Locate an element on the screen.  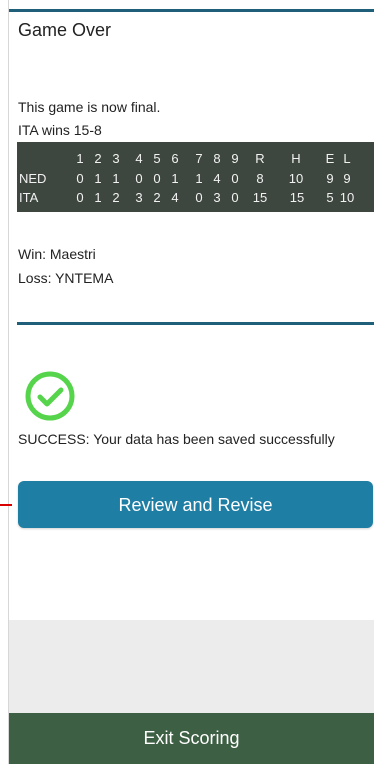
section-divider is located at coordinates (195, 323).